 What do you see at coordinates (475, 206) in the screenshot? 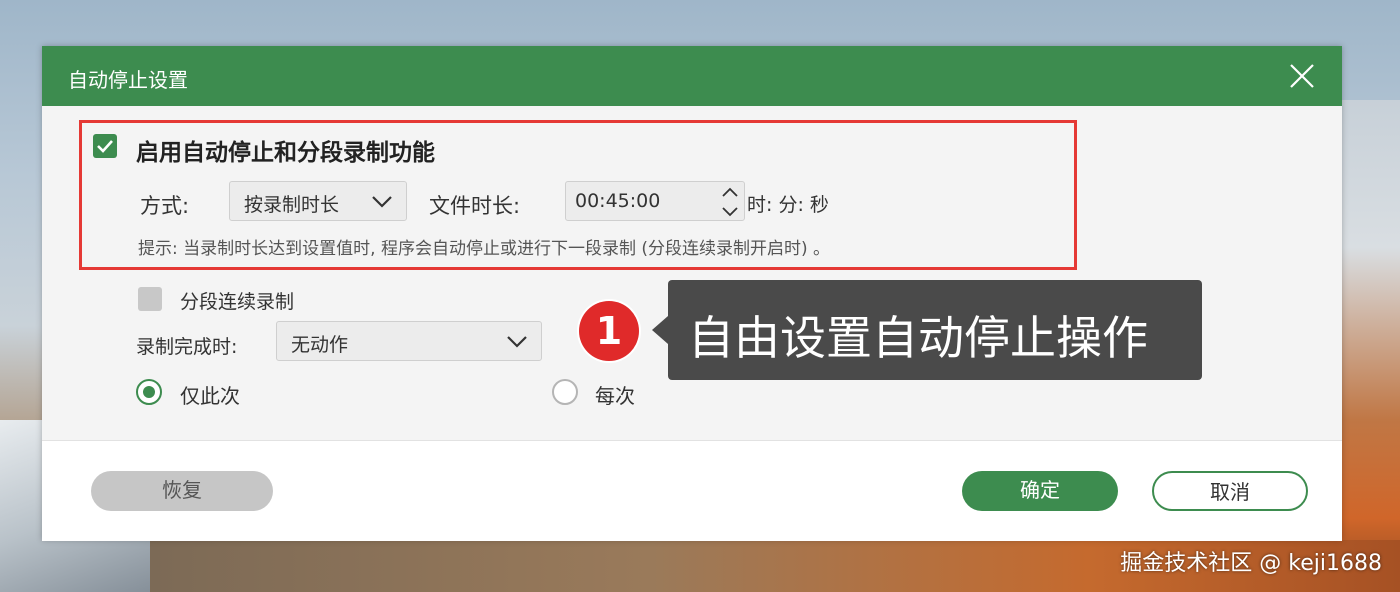
I see `duration-label: 文件时长:` at bounding box center [475, 206].